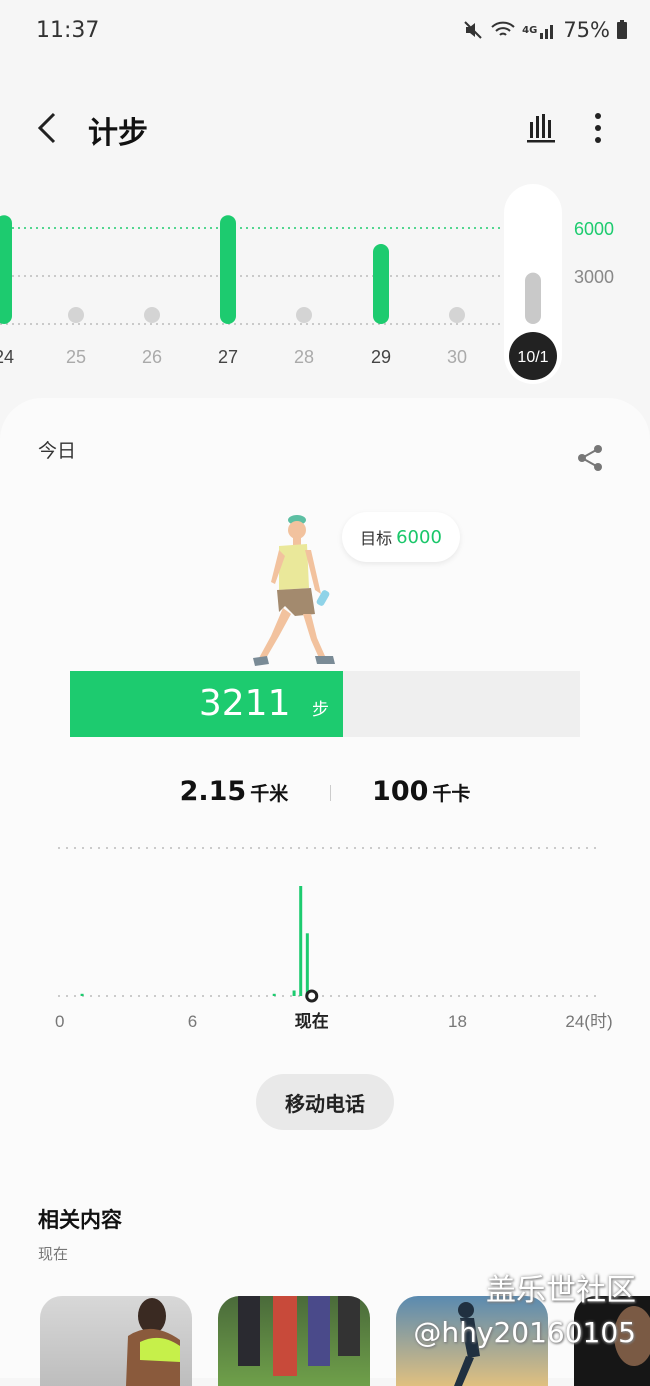 This screenshot has height=1386, width=650. Describe the element at coordinates (586, 30) in the screenshot. I see `battery-percent: 75%` at that location.